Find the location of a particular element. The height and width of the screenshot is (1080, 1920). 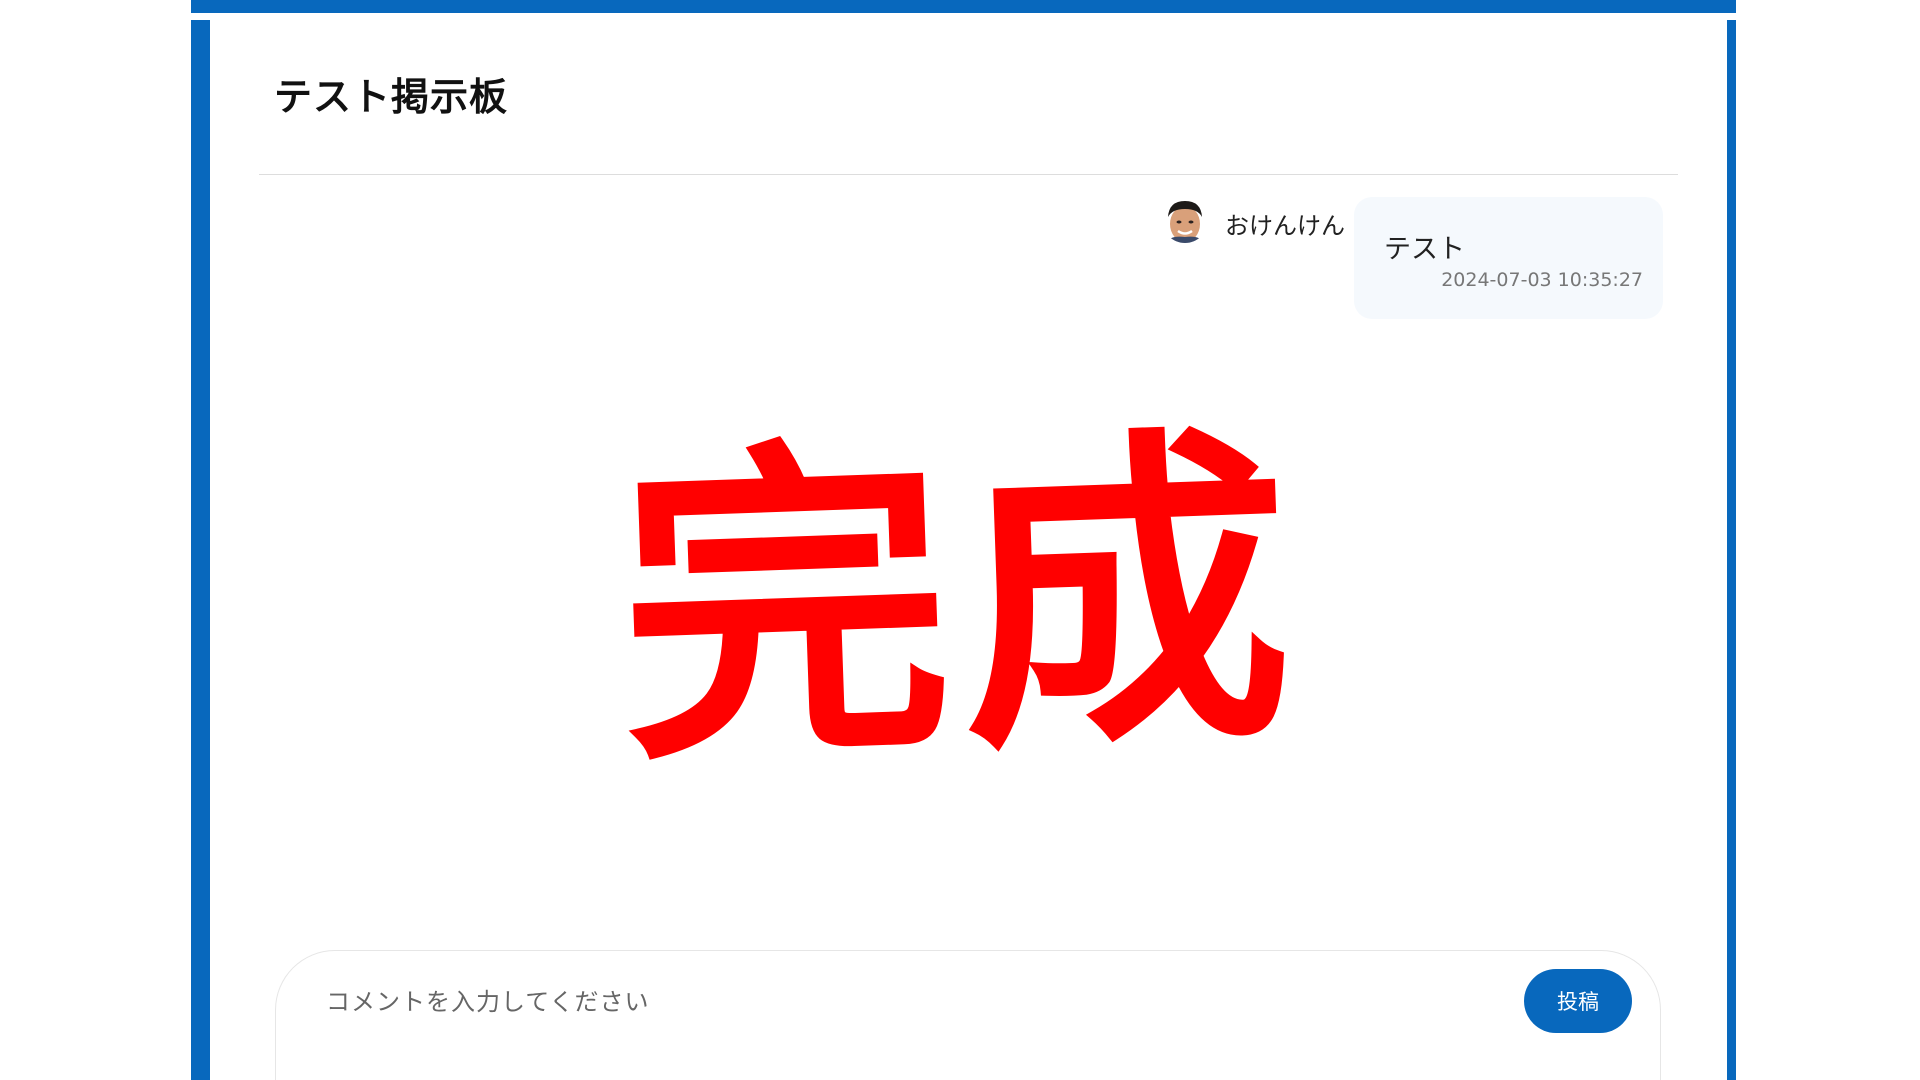

user-avatar-icon is located at coordinates (1185, 220).